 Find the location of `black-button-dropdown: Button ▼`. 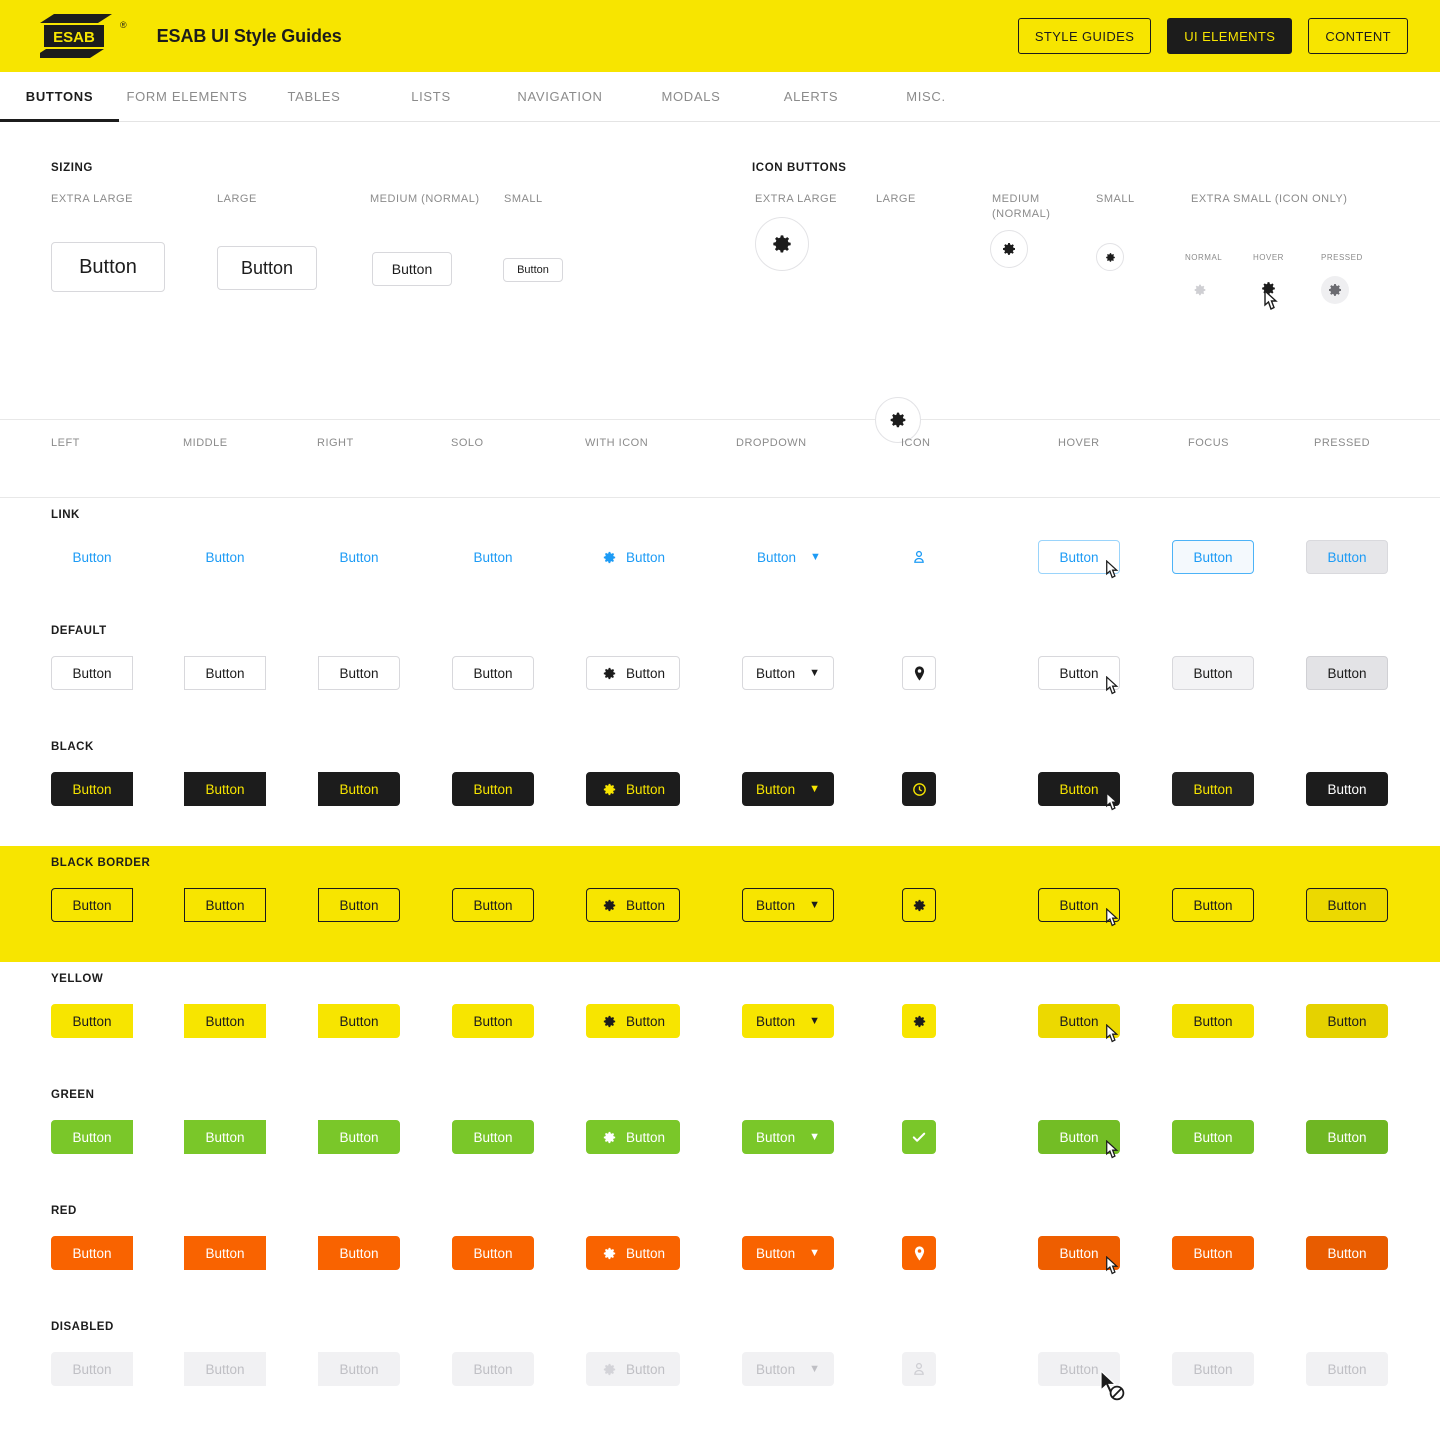

black-button-dropdown: Button ▼ is located at coordinates (788, 789).